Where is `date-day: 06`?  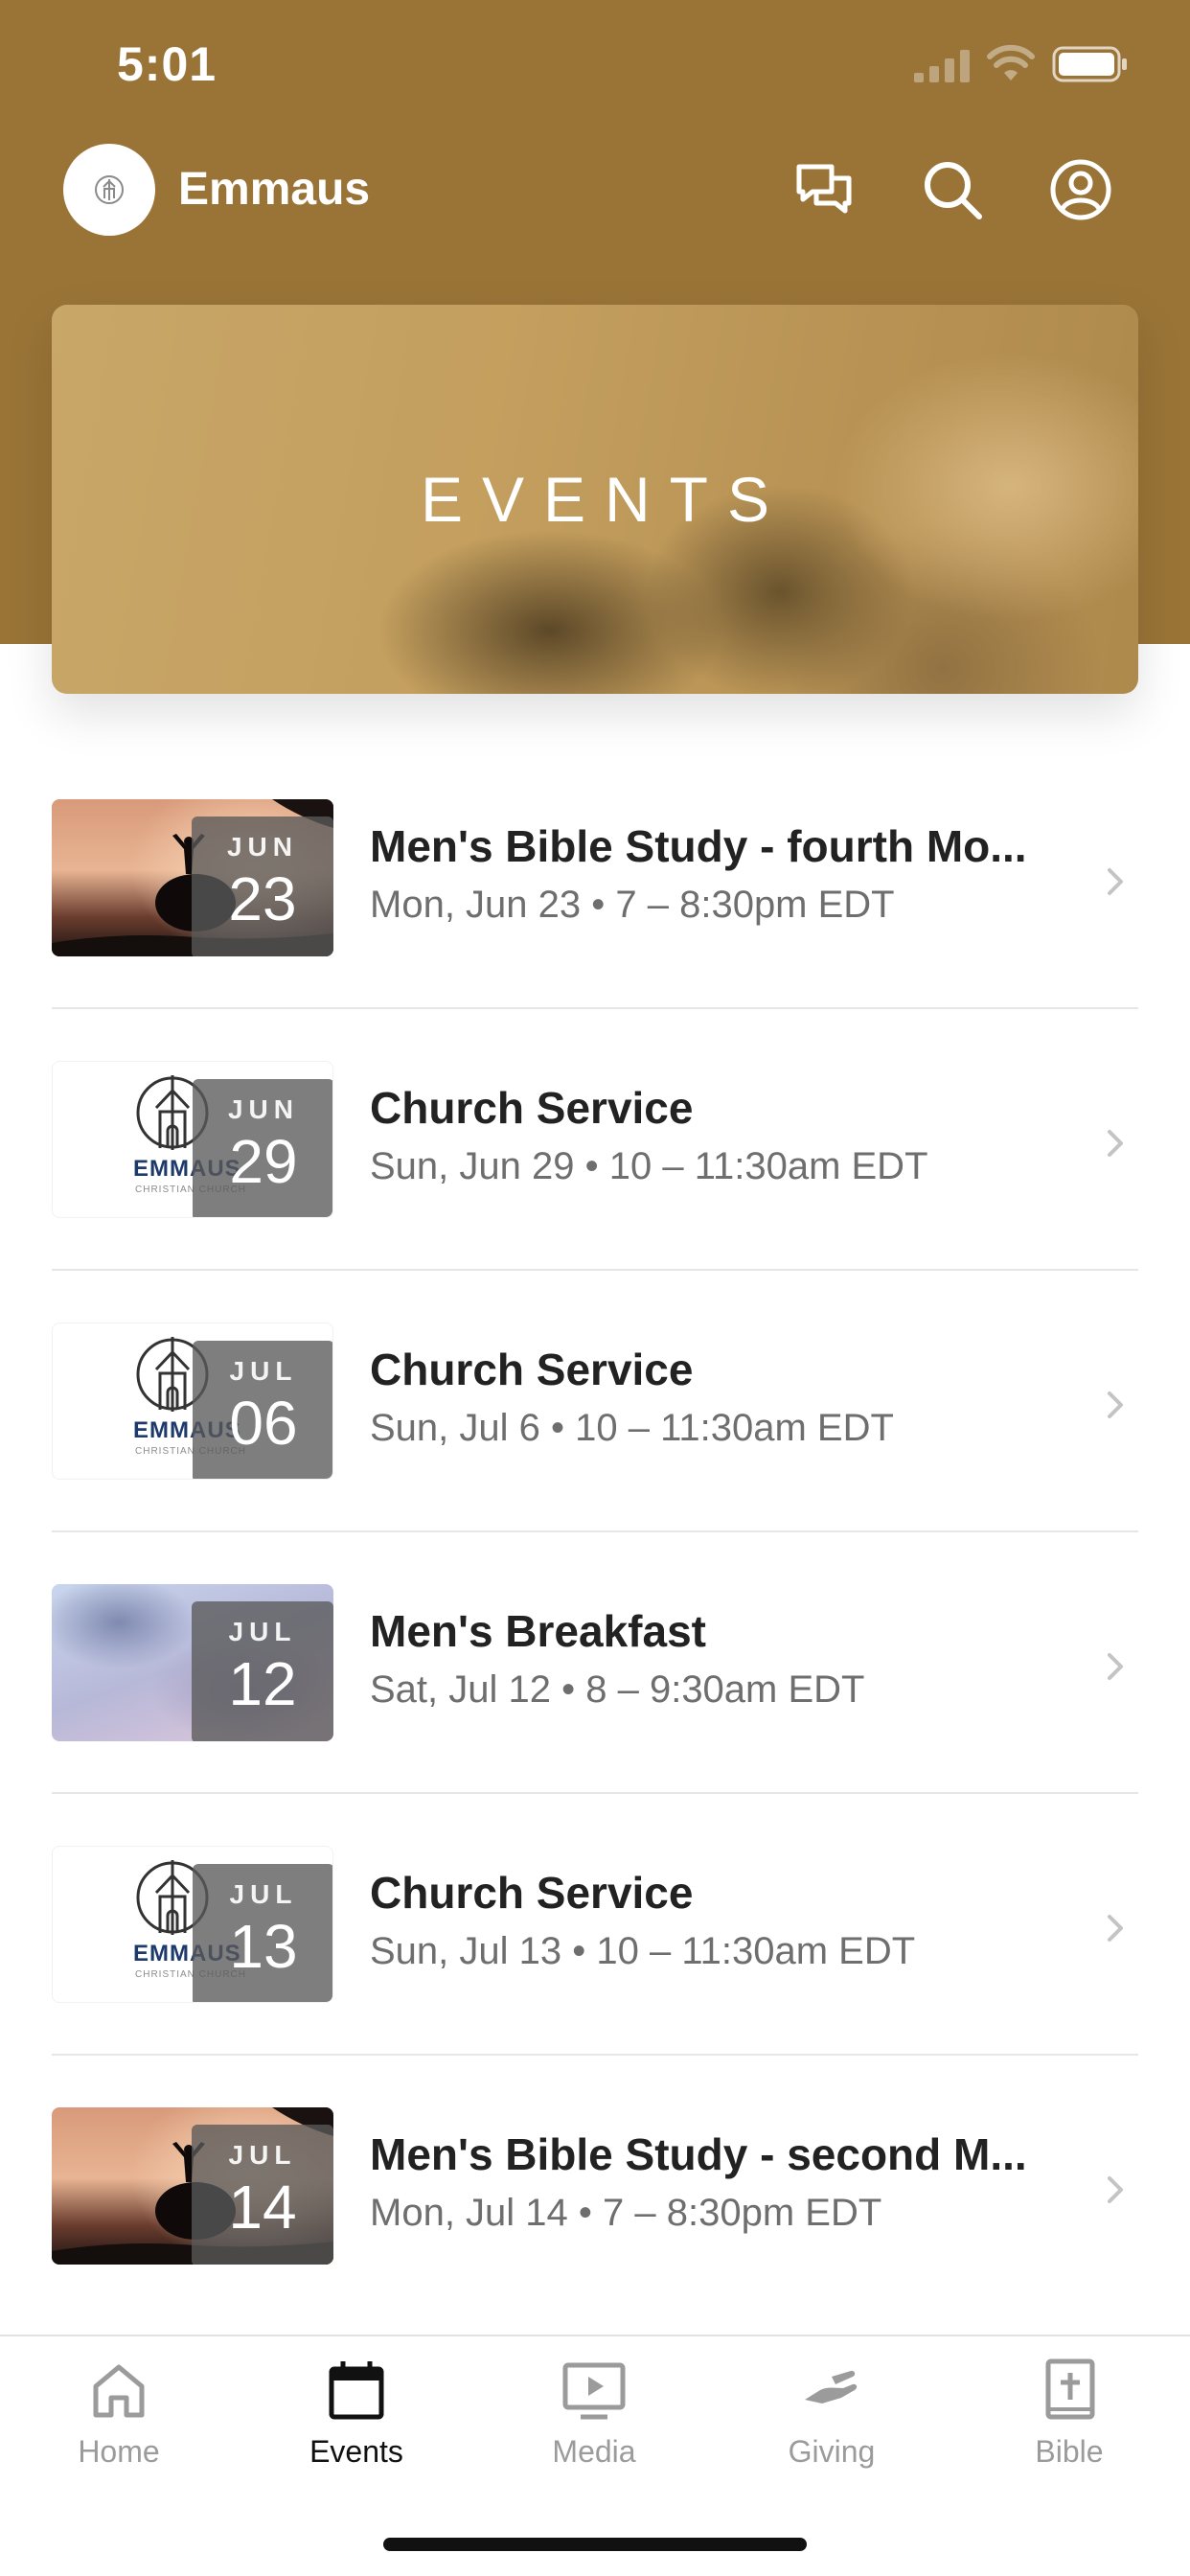
date-day: 06 is located at coordinates (264, 1423).